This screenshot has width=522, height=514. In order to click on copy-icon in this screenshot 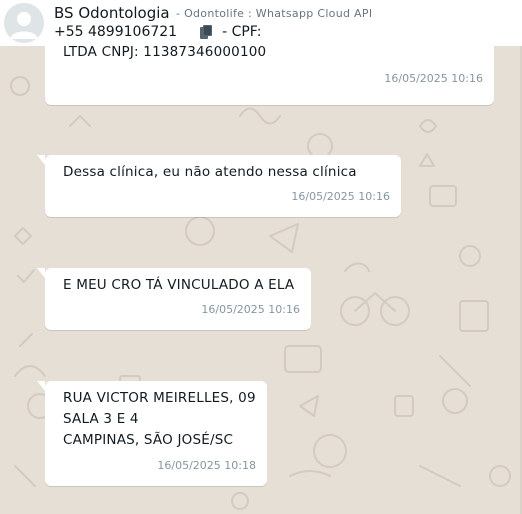, I will do `click(206, 32)`.